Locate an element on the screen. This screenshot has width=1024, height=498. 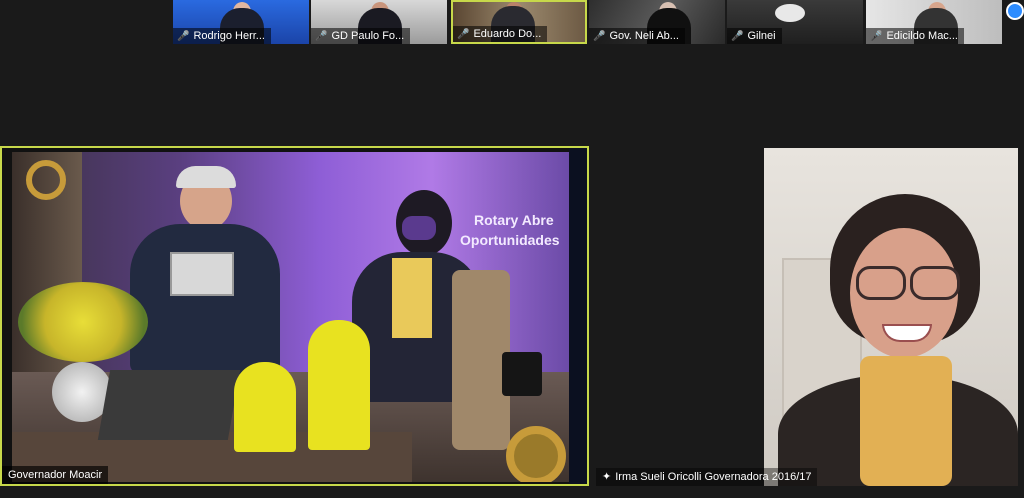
face-mask is located at coordinates (419, 228).